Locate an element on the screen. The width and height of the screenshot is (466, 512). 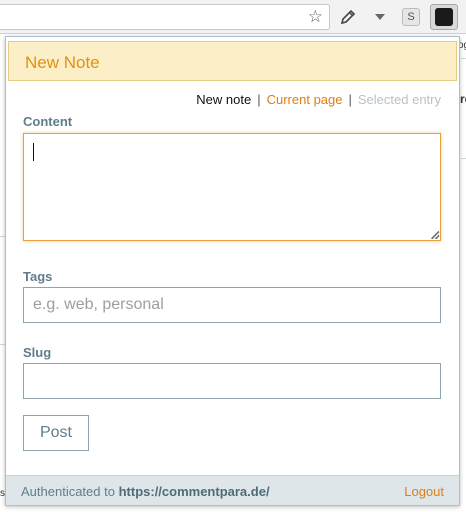
background-text: re is located at coordinates (463, 99).